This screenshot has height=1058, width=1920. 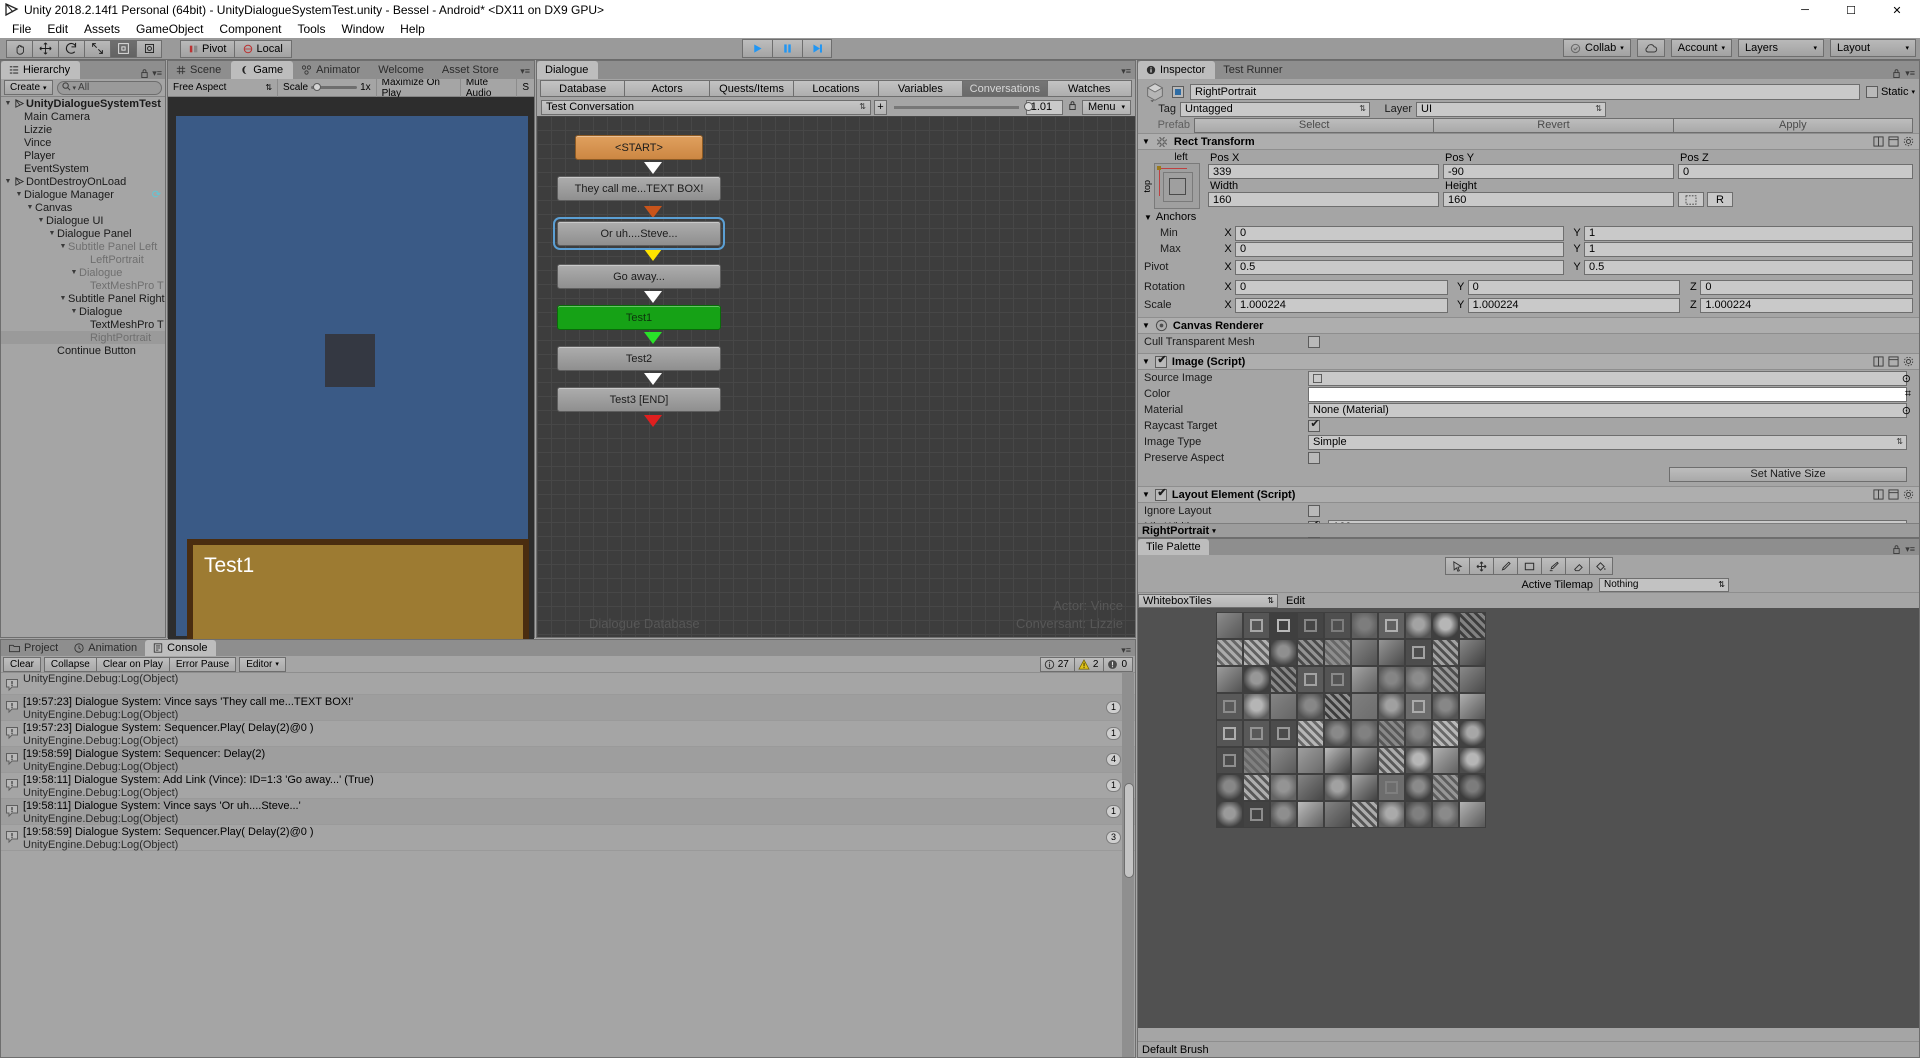 What do you see at coordinates (83, 298) in the screenshot?
I see `hierarchy-item: ▼ Subtitle Panel Right` at bounding box center [83, 298].